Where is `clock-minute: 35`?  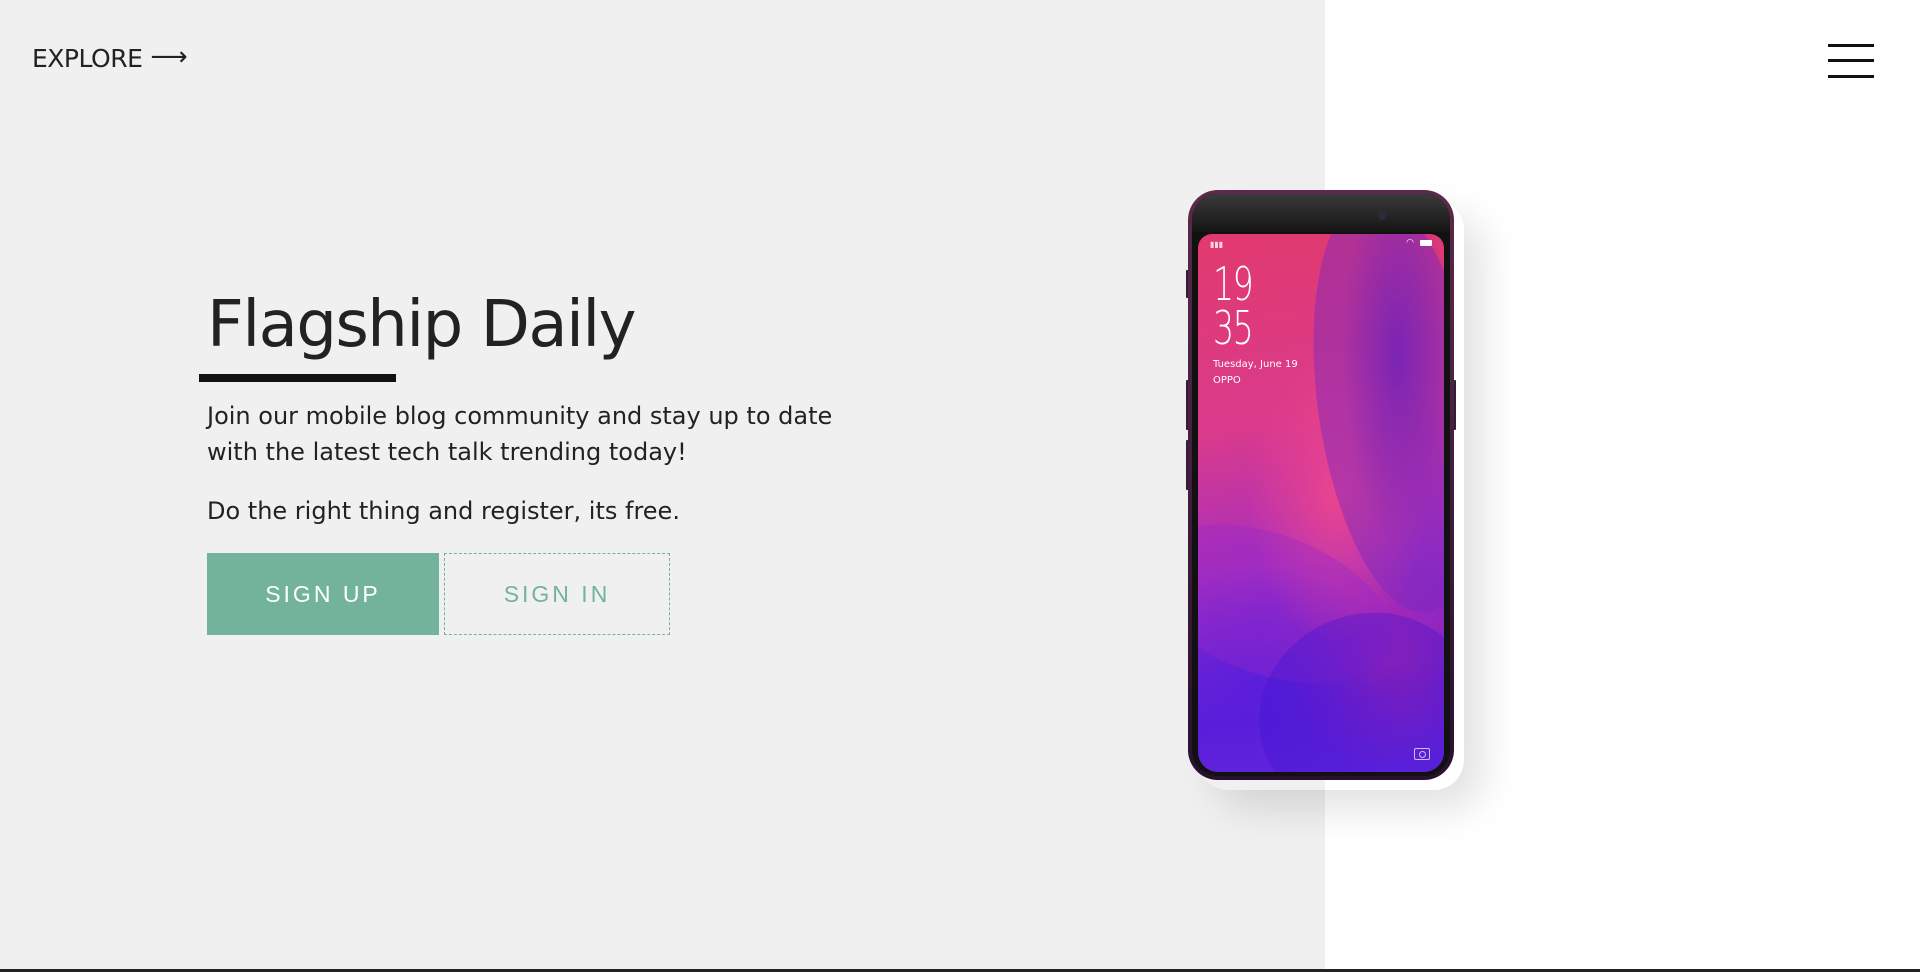
clock-minute: 35 is located at coordinates (1233, 328).